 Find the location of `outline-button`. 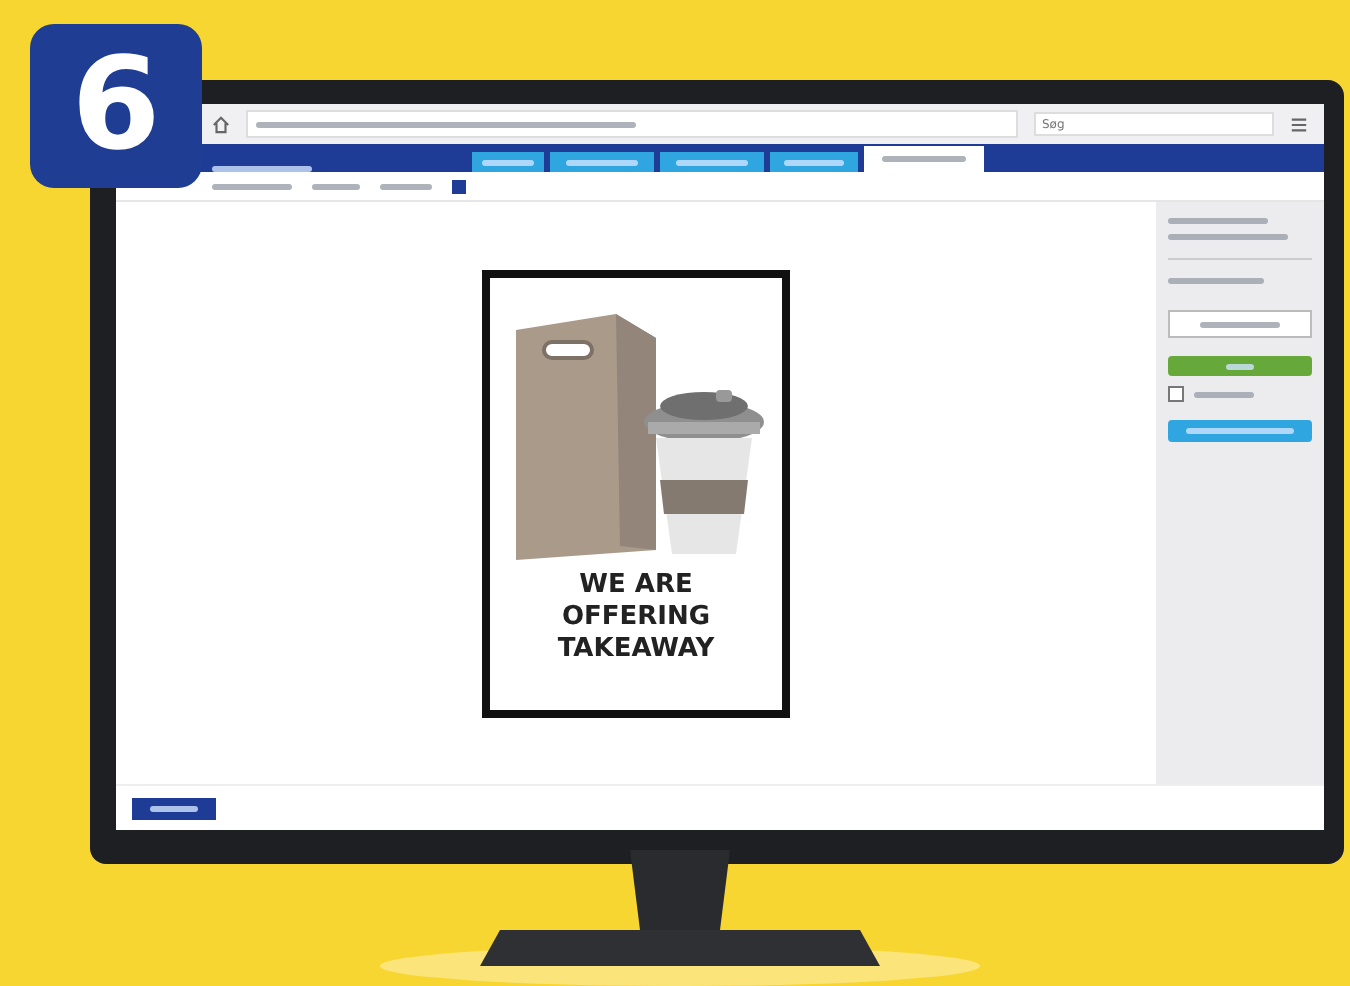

outline-button is located at coordinates (1240, 324).